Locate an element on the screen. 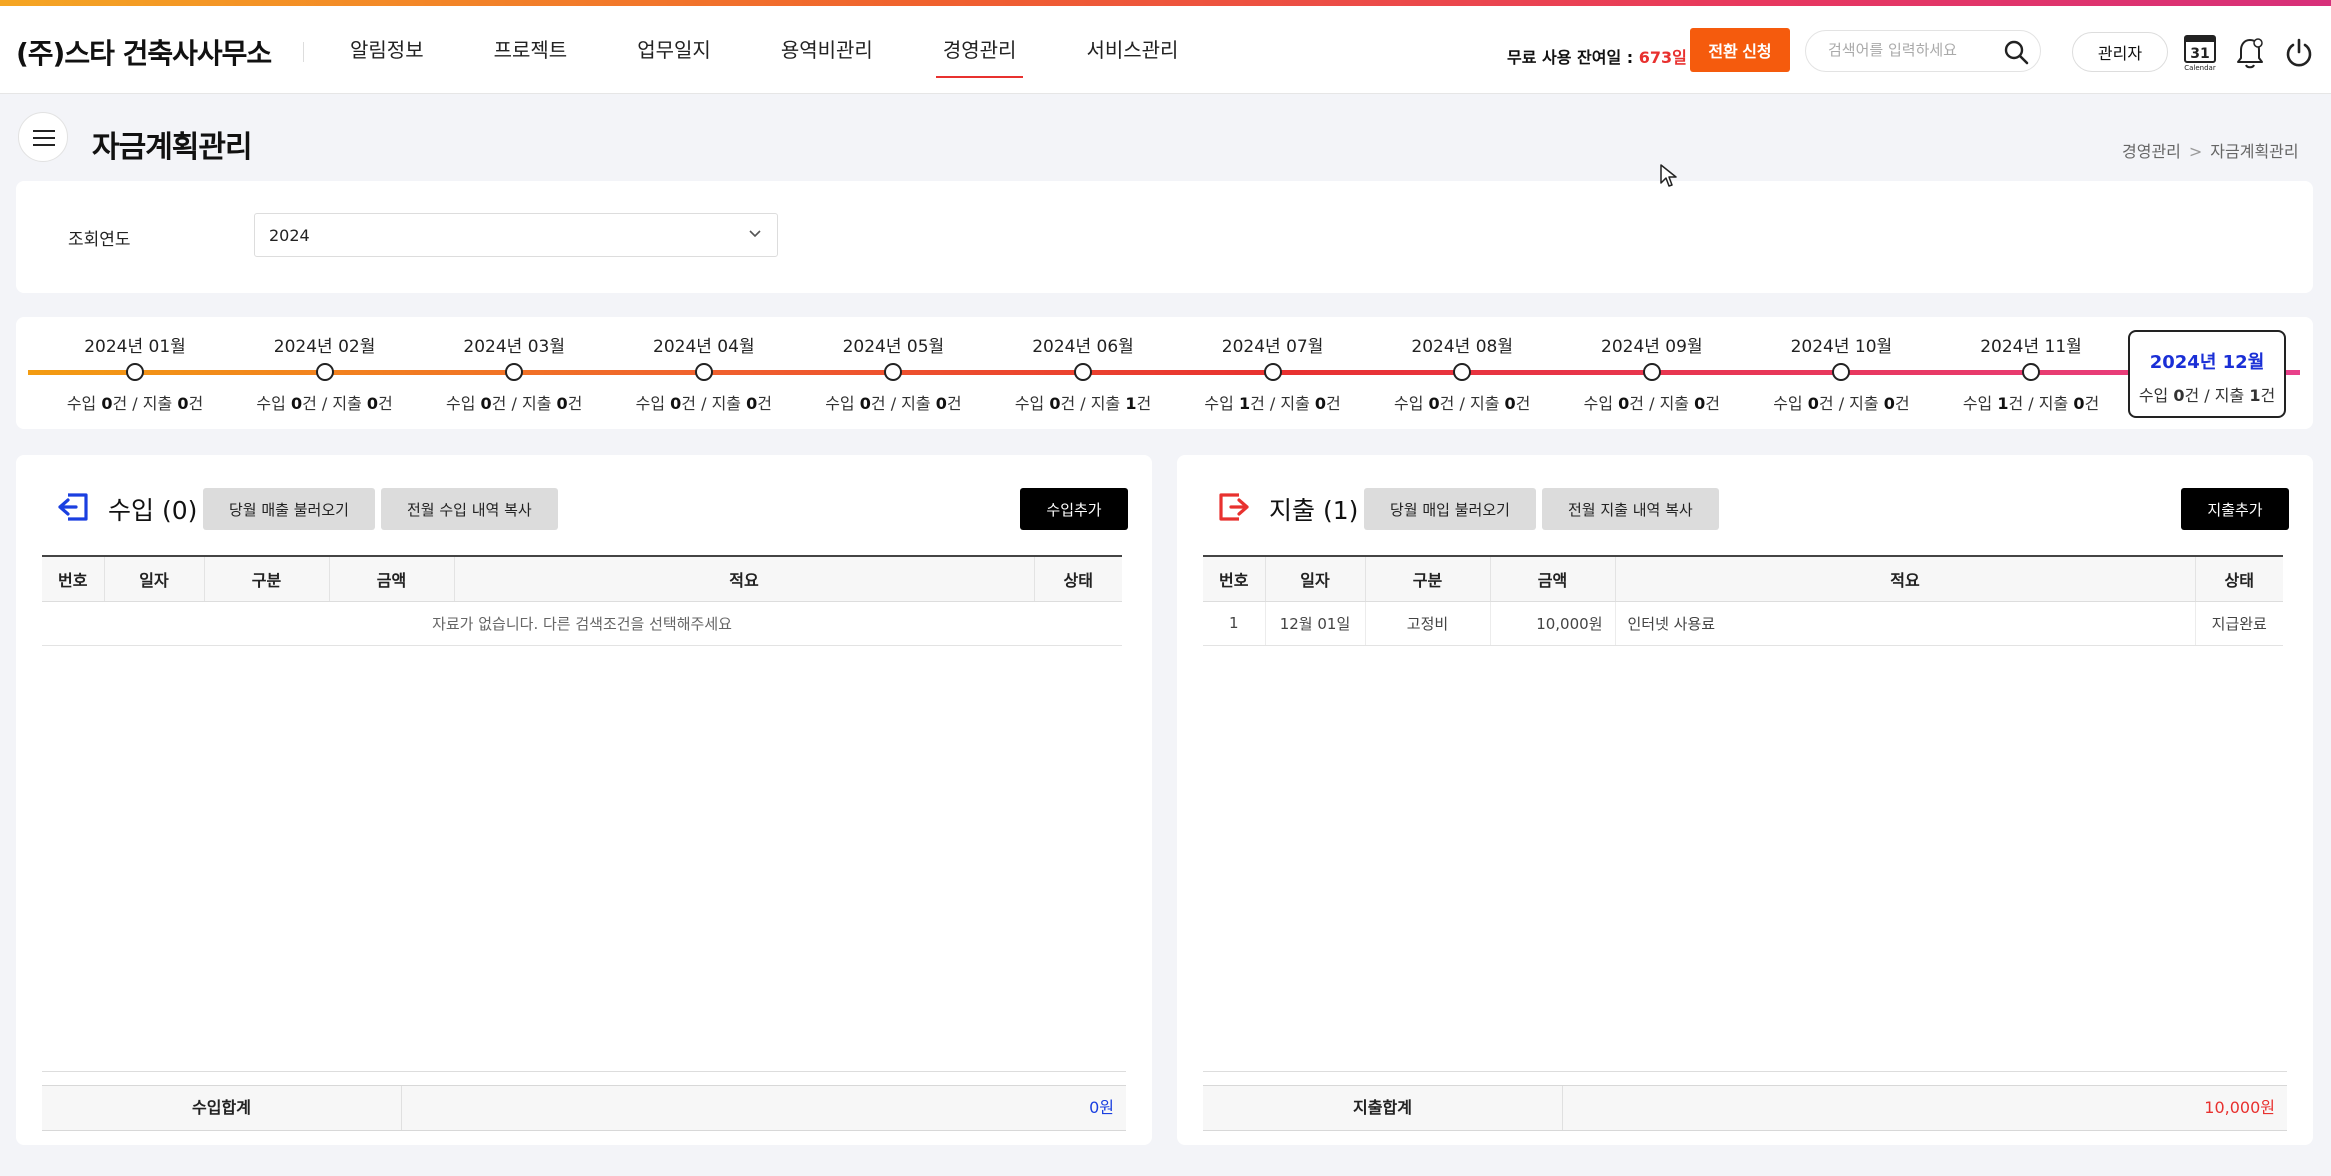  nav-item-management: 경영관리 is located at coordinates (980, 50).